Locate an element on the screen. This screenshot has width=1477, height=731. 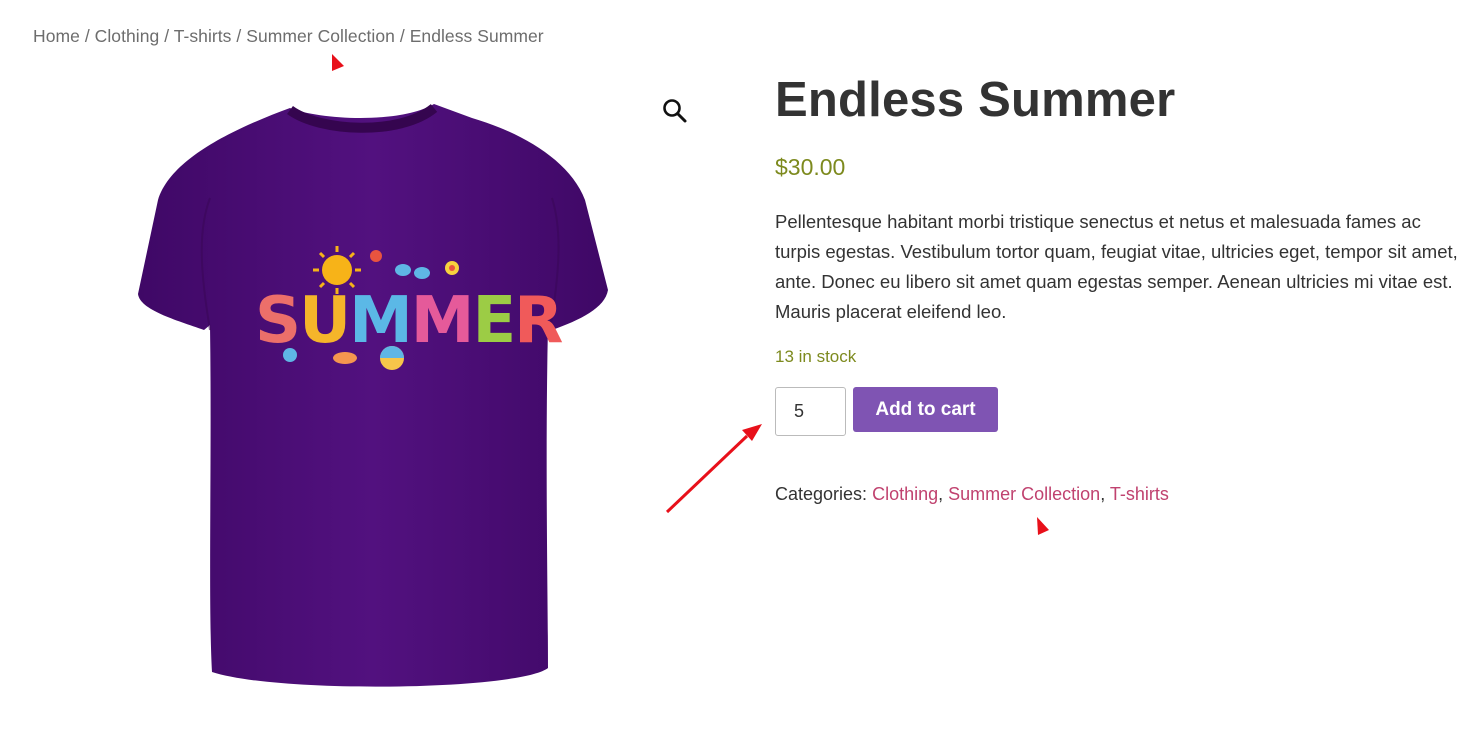
zoom-search-icon is located at coordinates (675, 111).